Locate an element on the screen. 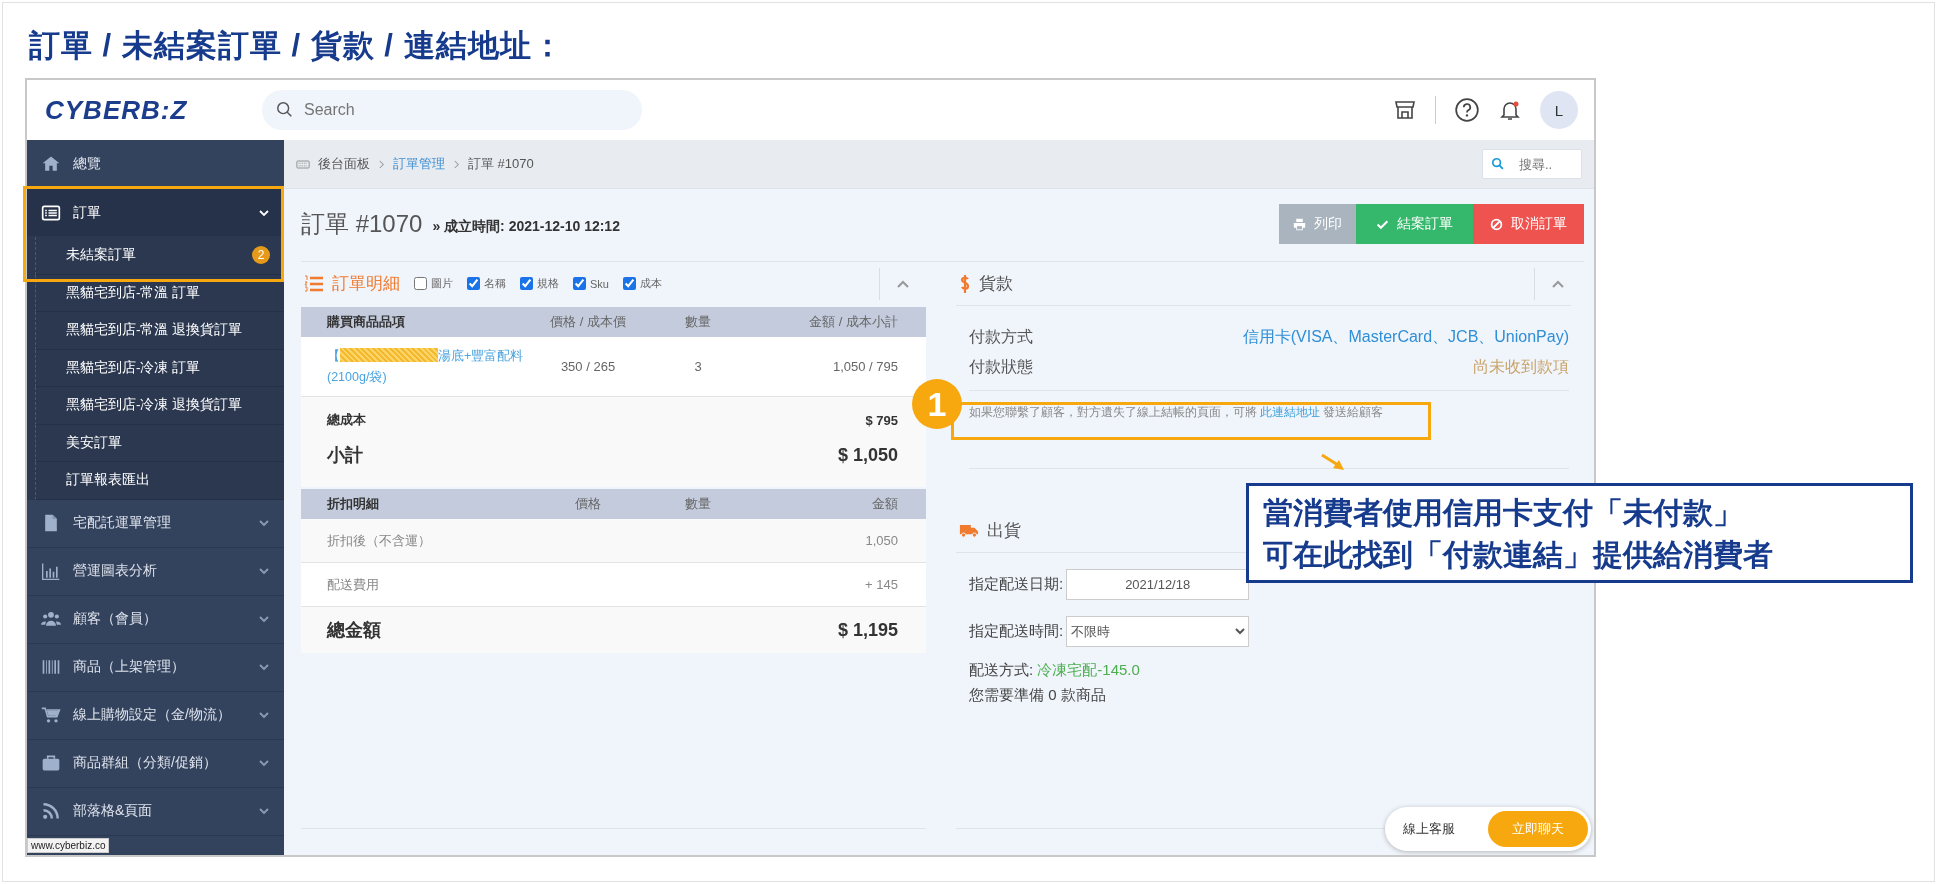  sidebar-subitem: 訂單報表匯出 is located at coordinates (159, 481).